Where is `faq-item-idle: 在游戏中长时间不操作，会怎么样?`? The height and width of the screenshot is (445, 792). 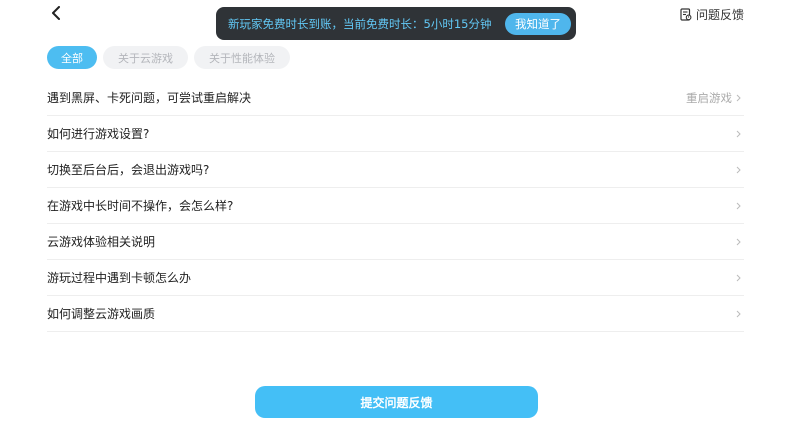 faq-item-idle: 在游戏中长时间不操作，会怎么样? is located at coordinates (395, 206).